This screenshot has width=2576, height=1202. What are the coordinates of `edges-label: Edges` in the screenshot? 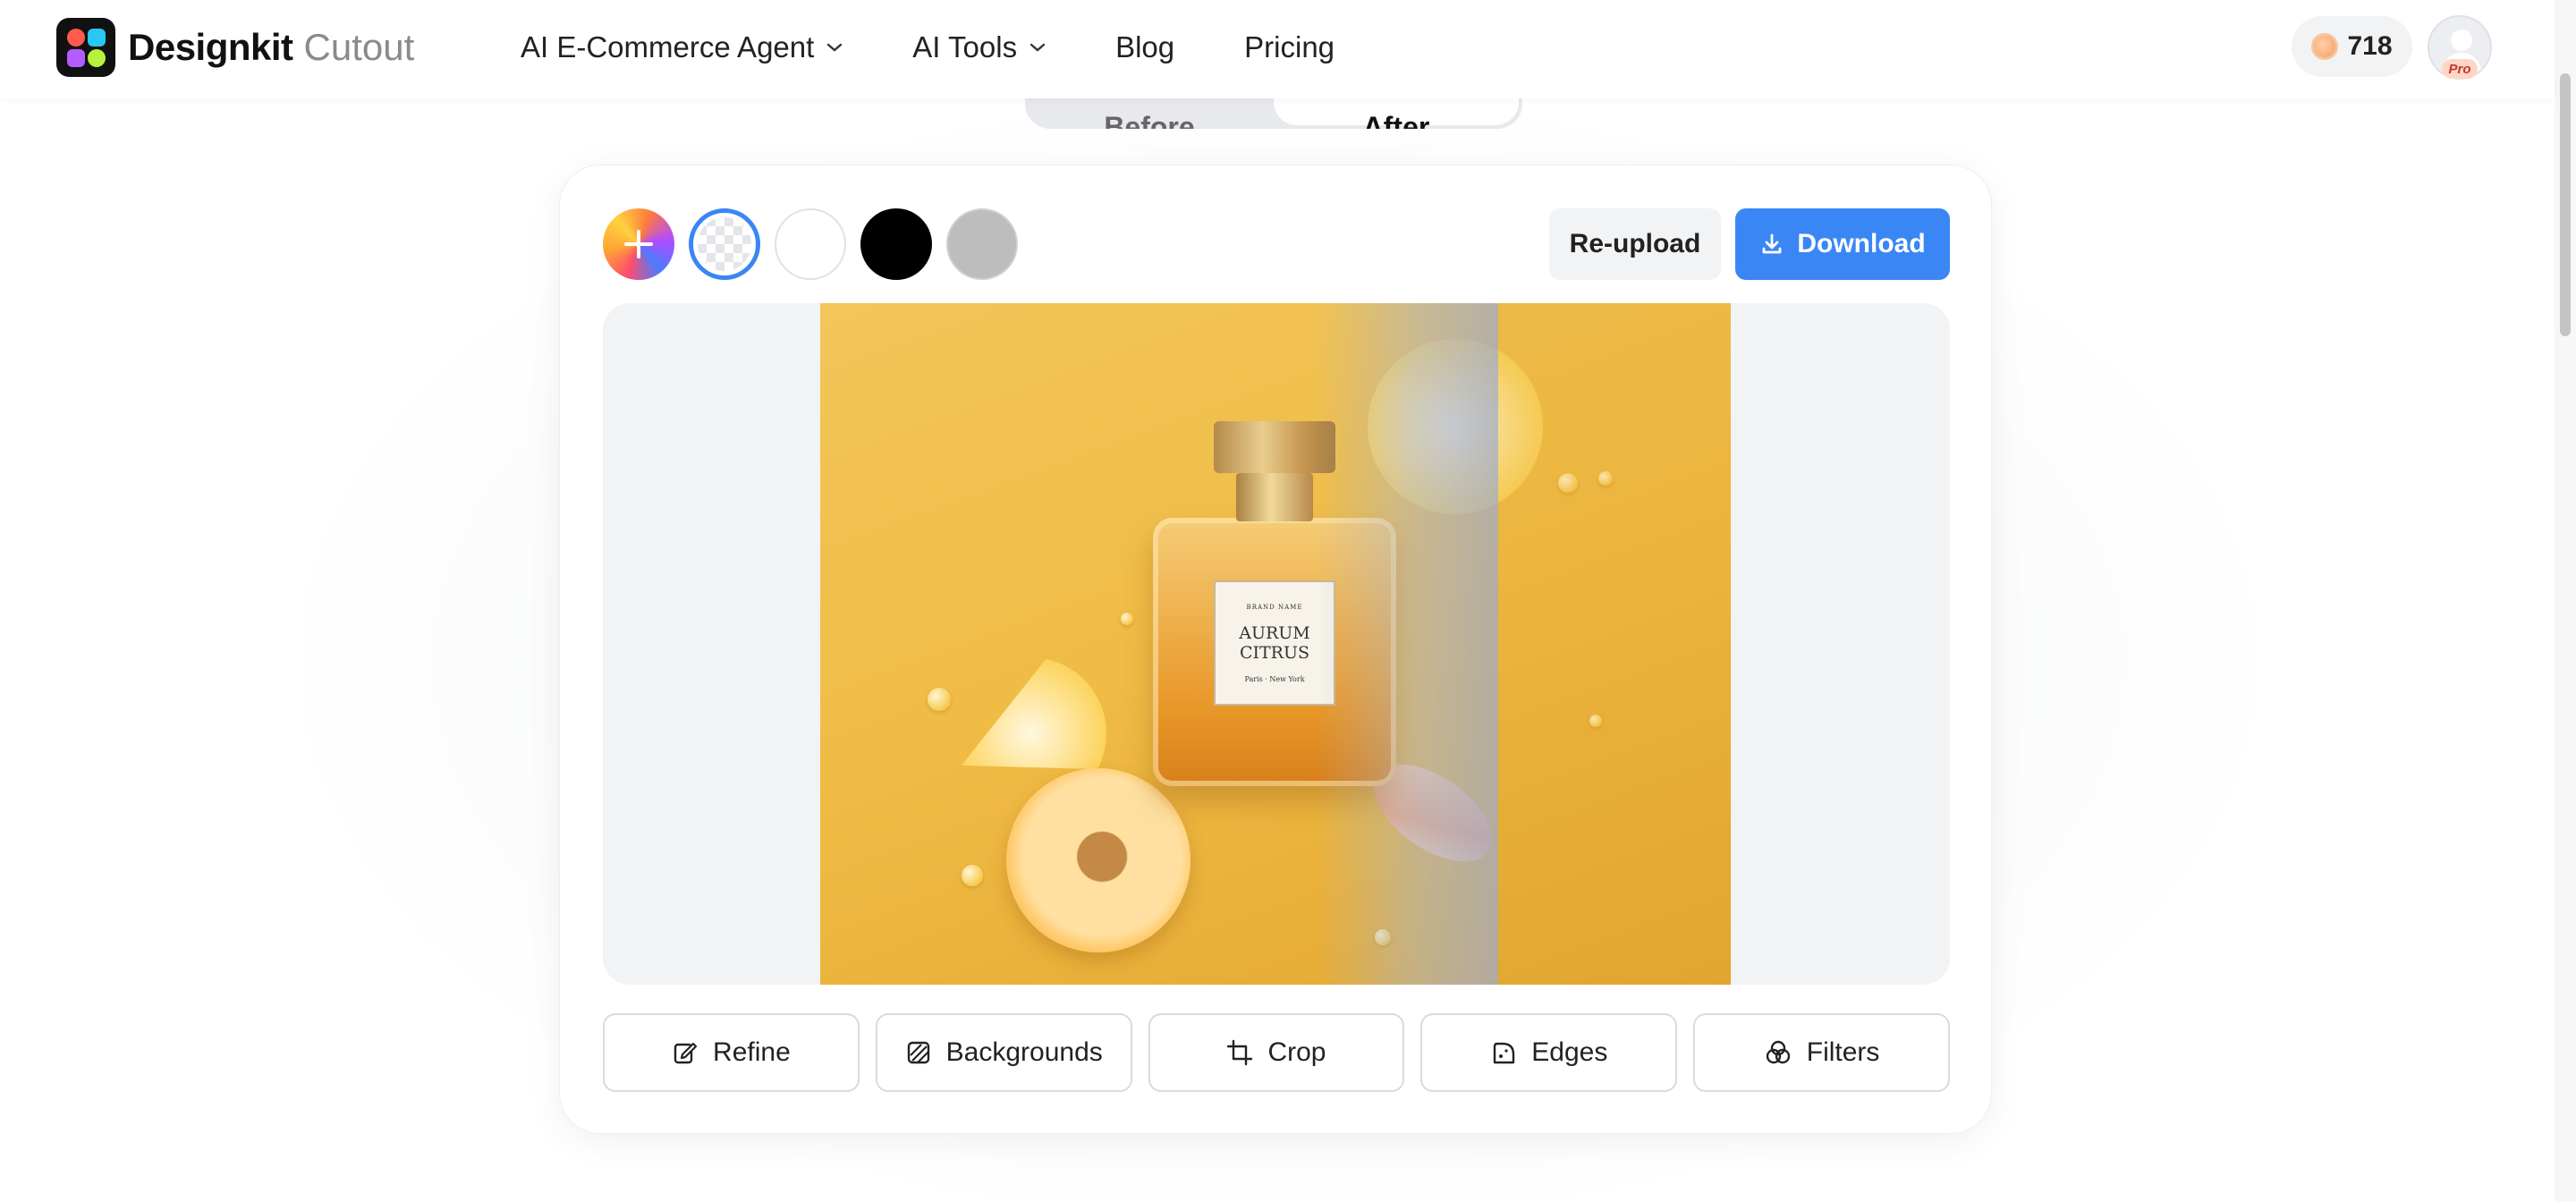 It's located at (1569, 1052).